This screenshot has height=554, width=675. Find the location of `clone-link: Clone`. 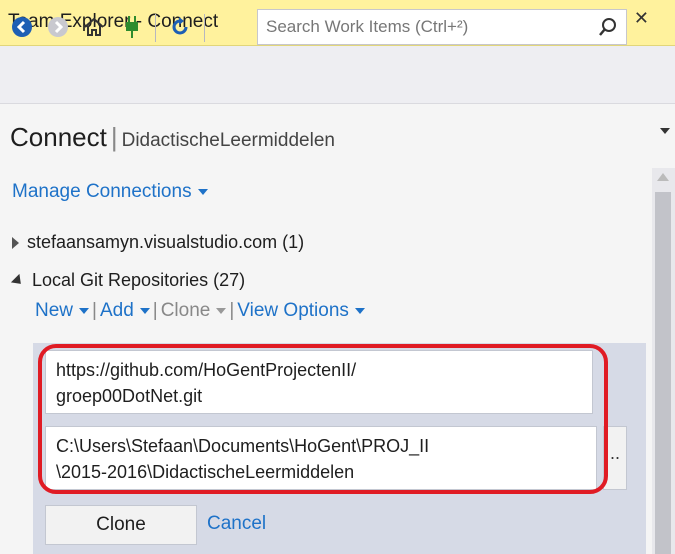

clone-link: Clone is located at coordinates (194, 310).